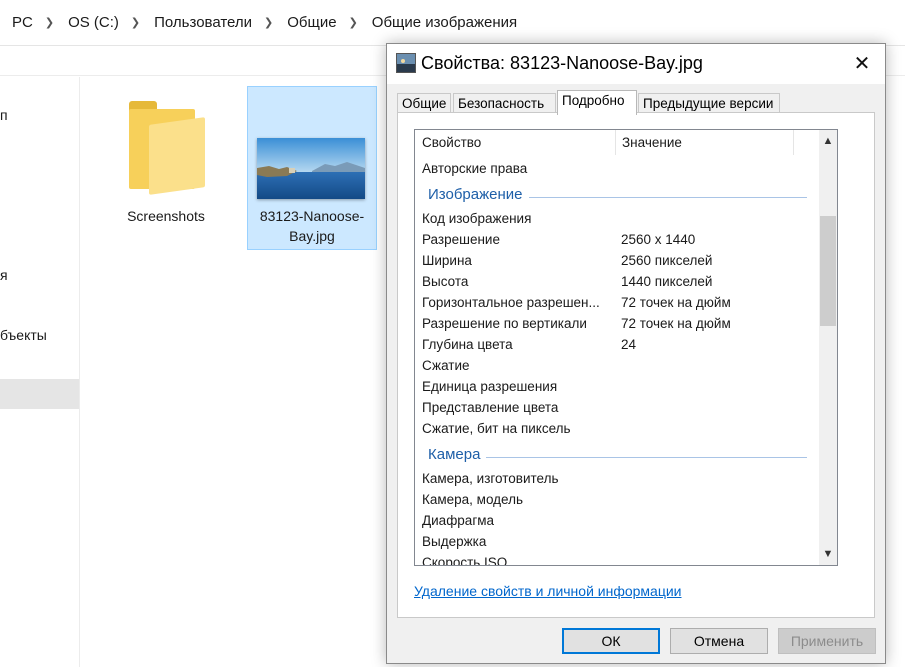 This screenshot has width=905, height=667. I want to click on property-value: 1440 пикселей, so click(667, 281).